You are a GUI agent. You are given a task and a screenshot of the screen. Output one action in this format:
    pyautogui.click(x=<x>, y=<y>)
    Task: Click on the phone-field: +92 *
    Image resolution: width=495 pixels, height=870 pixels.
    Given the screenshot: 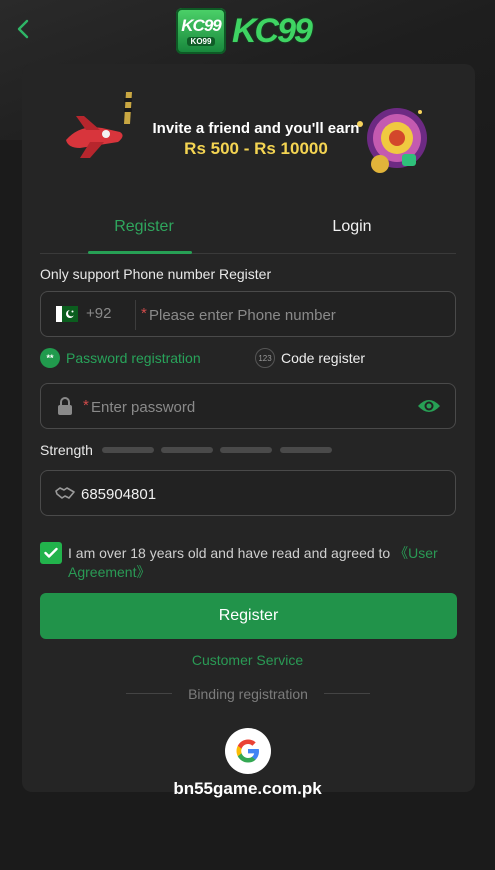 What is the action you would take?
    pyautogui.click(x=248, y=314)
    